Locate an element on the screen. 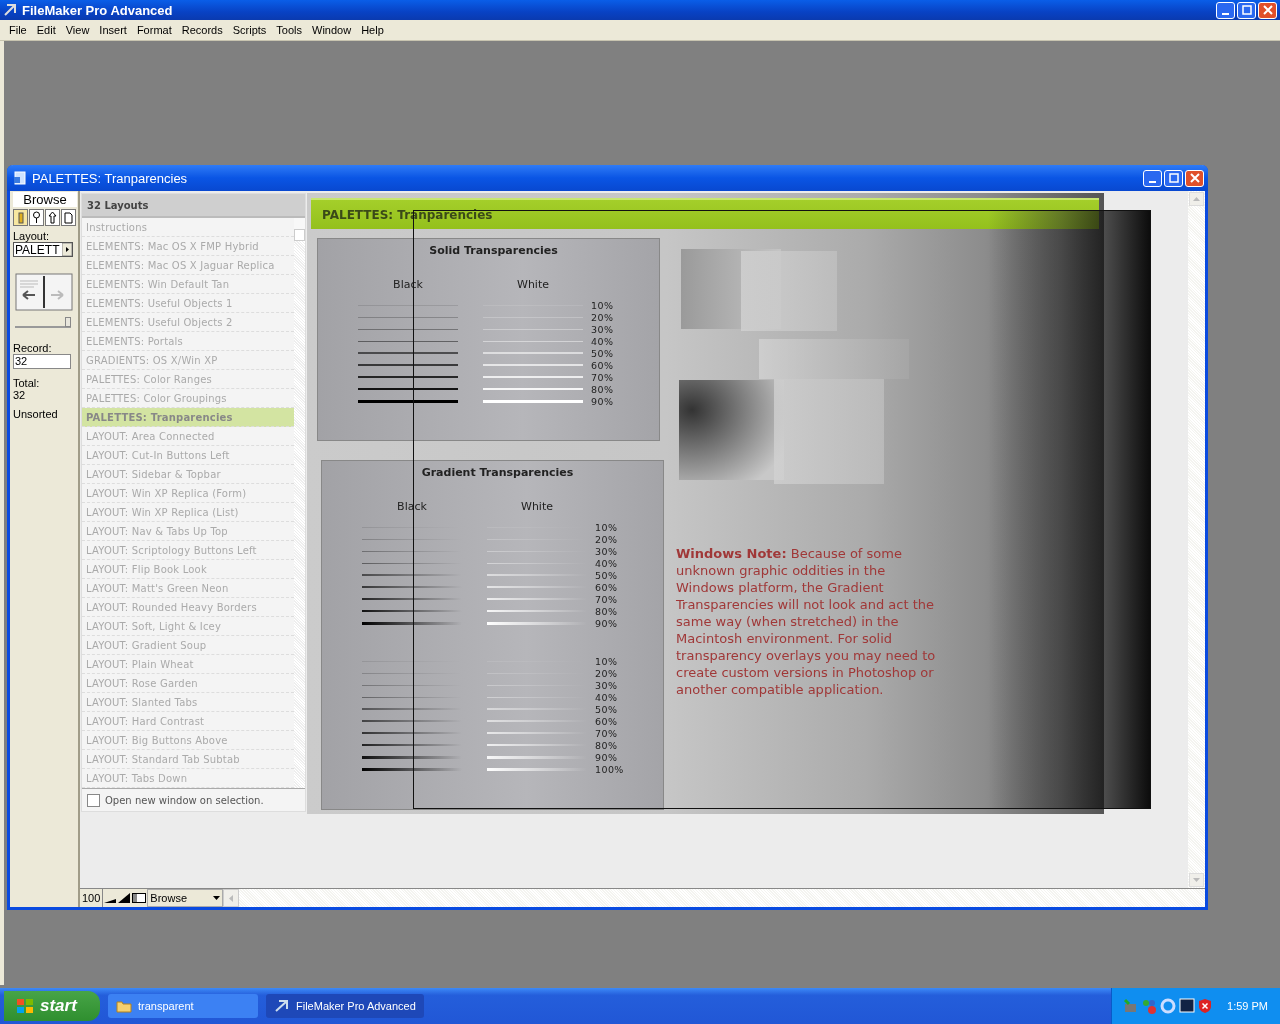 The height and width of the screenshot is (1024, 1280). list-header: 32 Layouts is located at coordinates (193, 206).